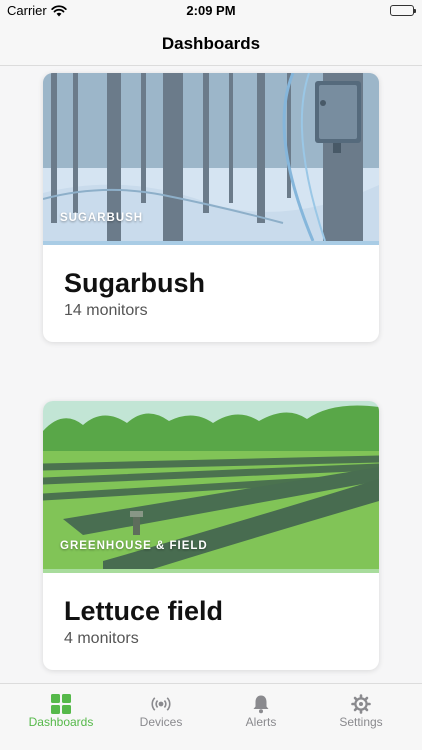  Describe the element at coordinates (261, 704) in the screenshot. I see `bell-icon` at that location.